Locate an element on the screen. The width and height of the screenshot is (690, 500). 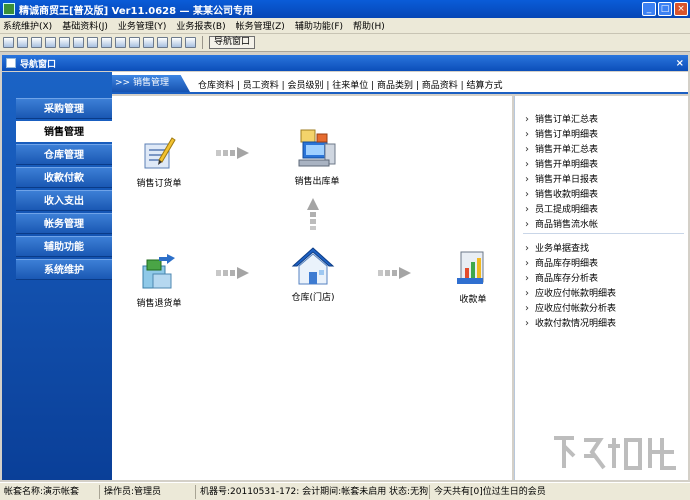
report-link: 应收应付帐款分析表 is located at coordinates (570, 307).